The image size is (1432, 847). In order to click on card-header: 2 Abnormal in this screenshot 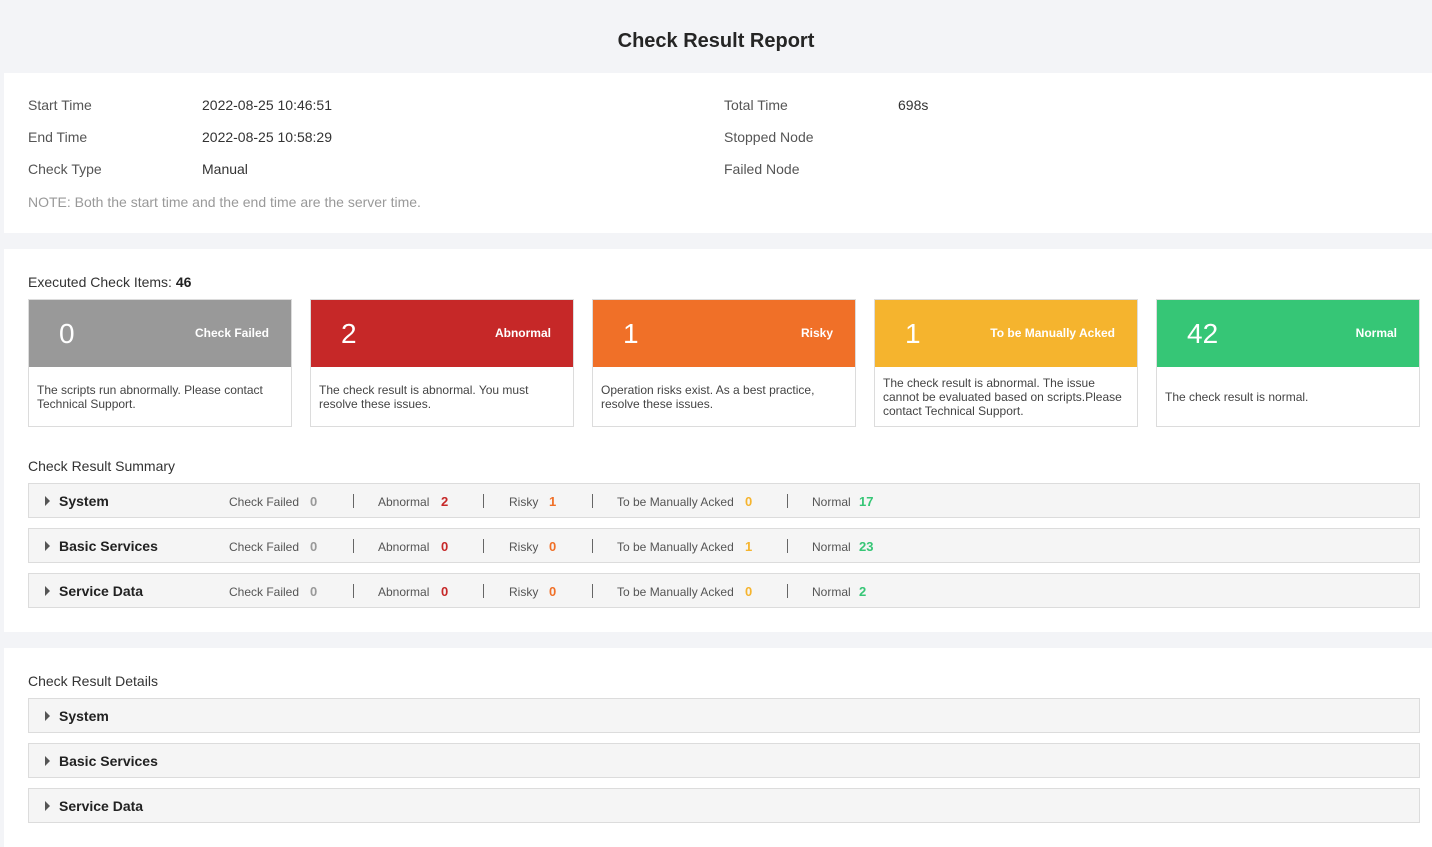, I will do `click(442, 333)`.